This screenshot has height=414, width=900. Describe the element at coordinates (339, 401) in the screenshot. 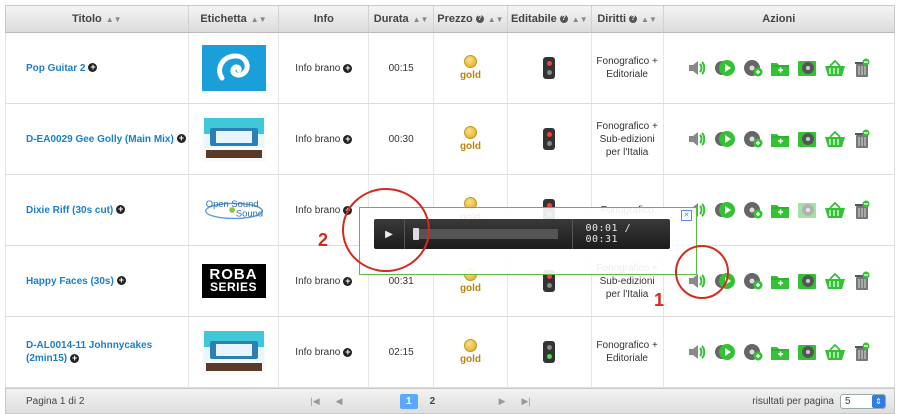

I see `prev-page-icon: ◀` at that location.